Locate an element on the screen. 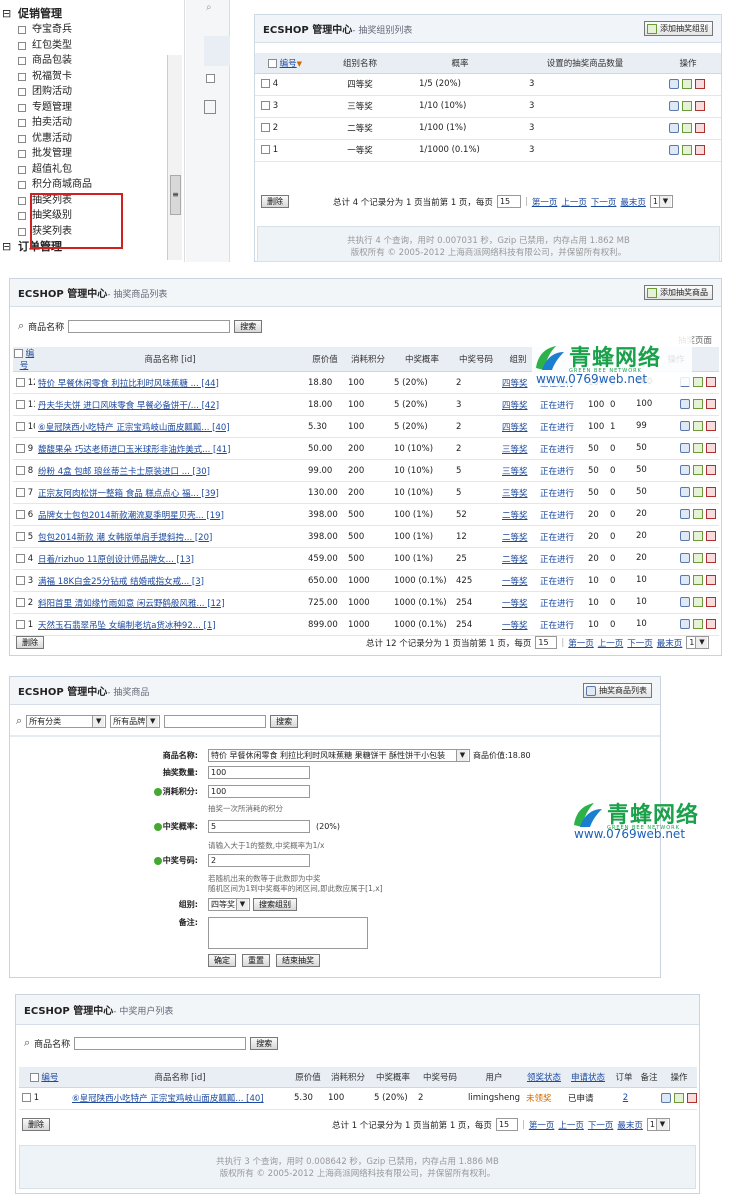 Image resolution: width=750 pixels, height=1200 pixels. sidebar-item: 拍卖活动 is located at coordinates (92, 123).